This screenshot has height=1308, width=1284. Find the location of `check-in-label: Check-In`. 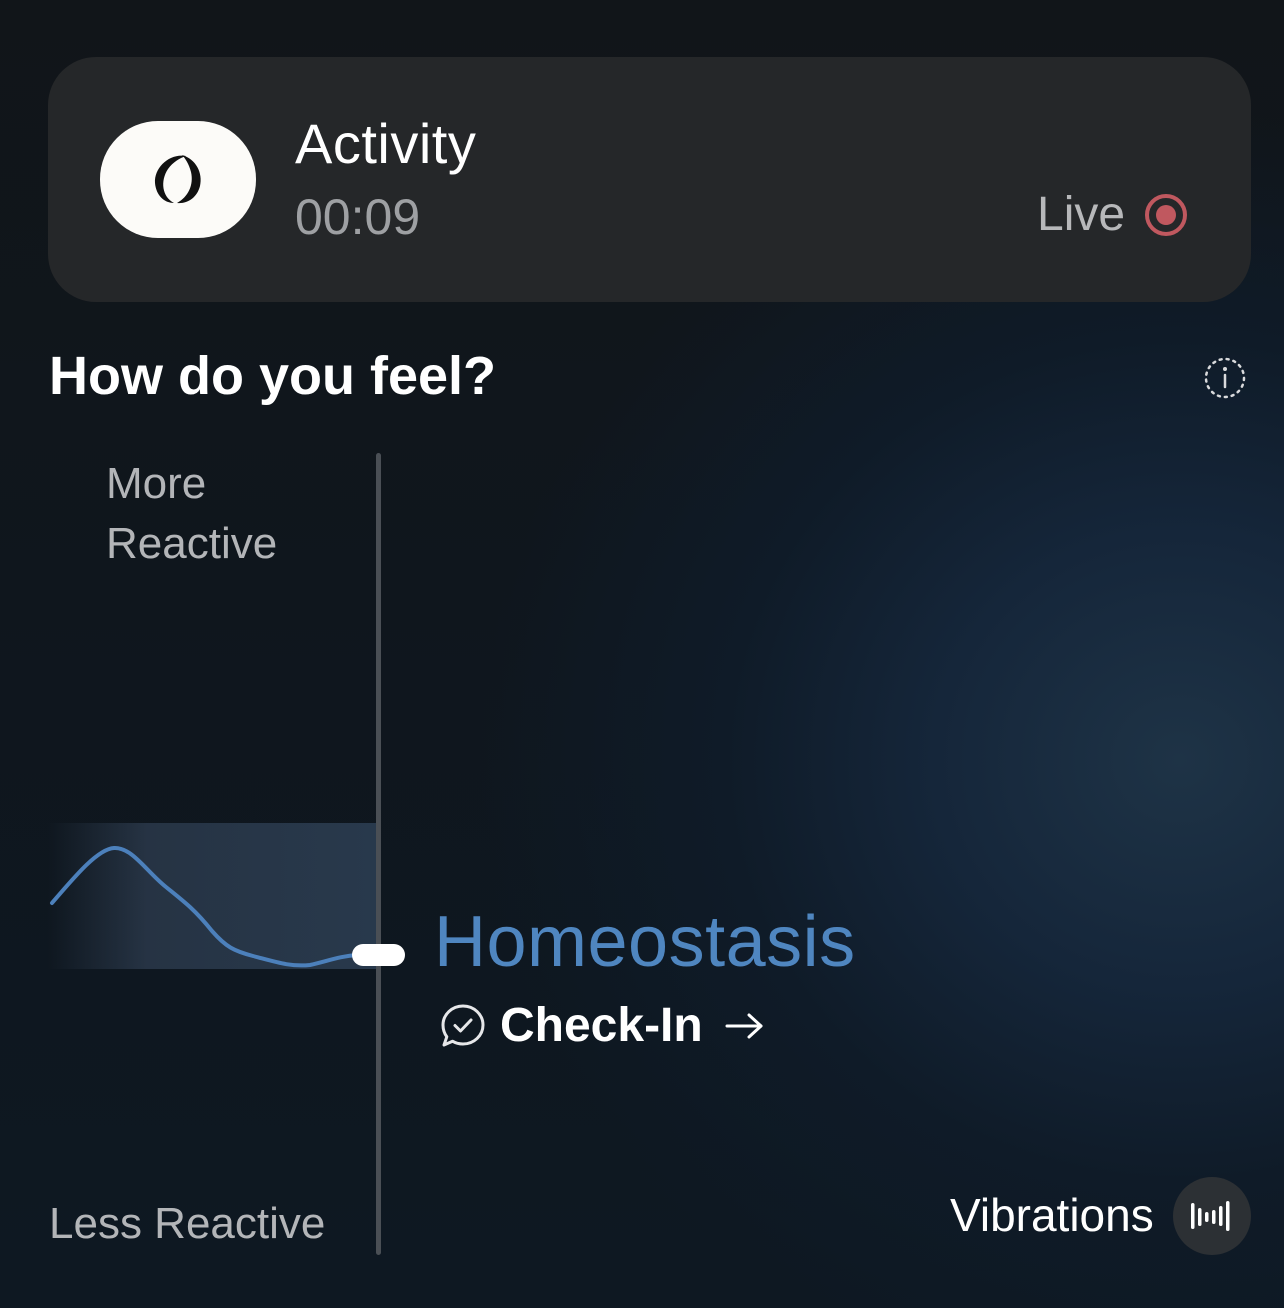

check-in-label: Check-In is located at coordinates (601, 1025).